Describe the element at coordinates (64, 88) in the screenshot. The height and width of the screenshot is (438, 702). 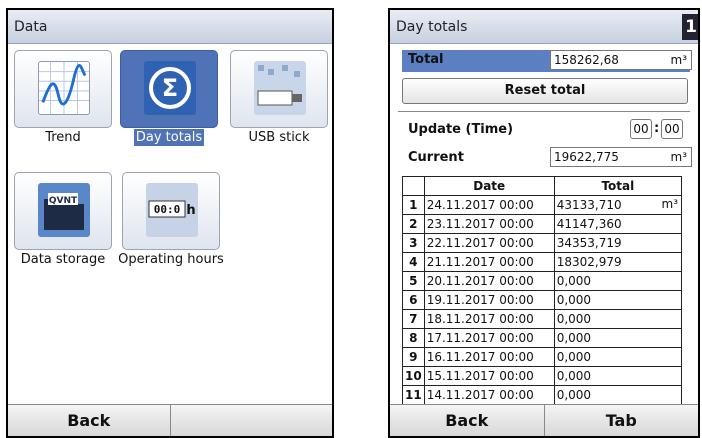
I see `trend-icon` at that location.